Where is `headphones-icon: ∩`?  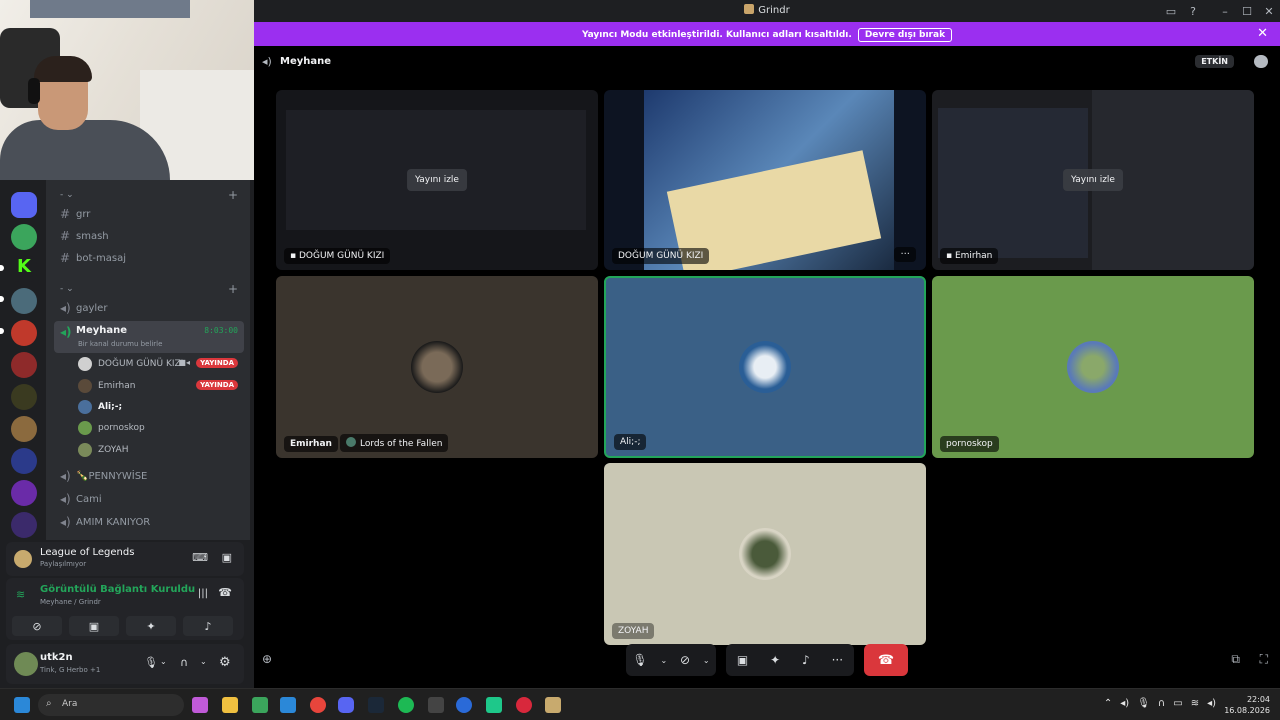 headphones-icon: ∩ is located at coordinates (184, 662).